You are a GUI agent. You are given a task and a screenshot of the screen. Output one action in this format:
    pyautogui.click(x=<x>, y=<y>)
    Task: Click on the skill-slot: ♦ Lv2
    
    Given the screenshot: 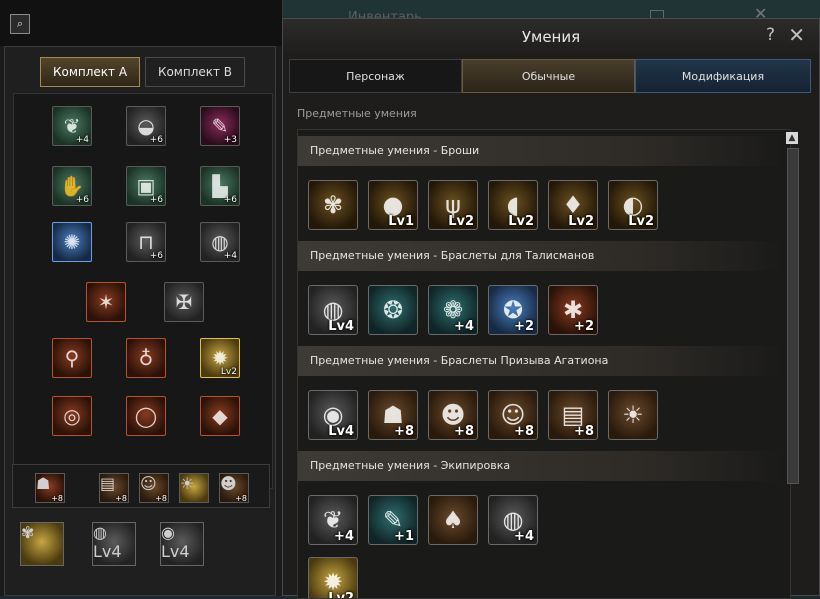 What is the action you would take?
    pyautogui.click(x=573, y=205)
    